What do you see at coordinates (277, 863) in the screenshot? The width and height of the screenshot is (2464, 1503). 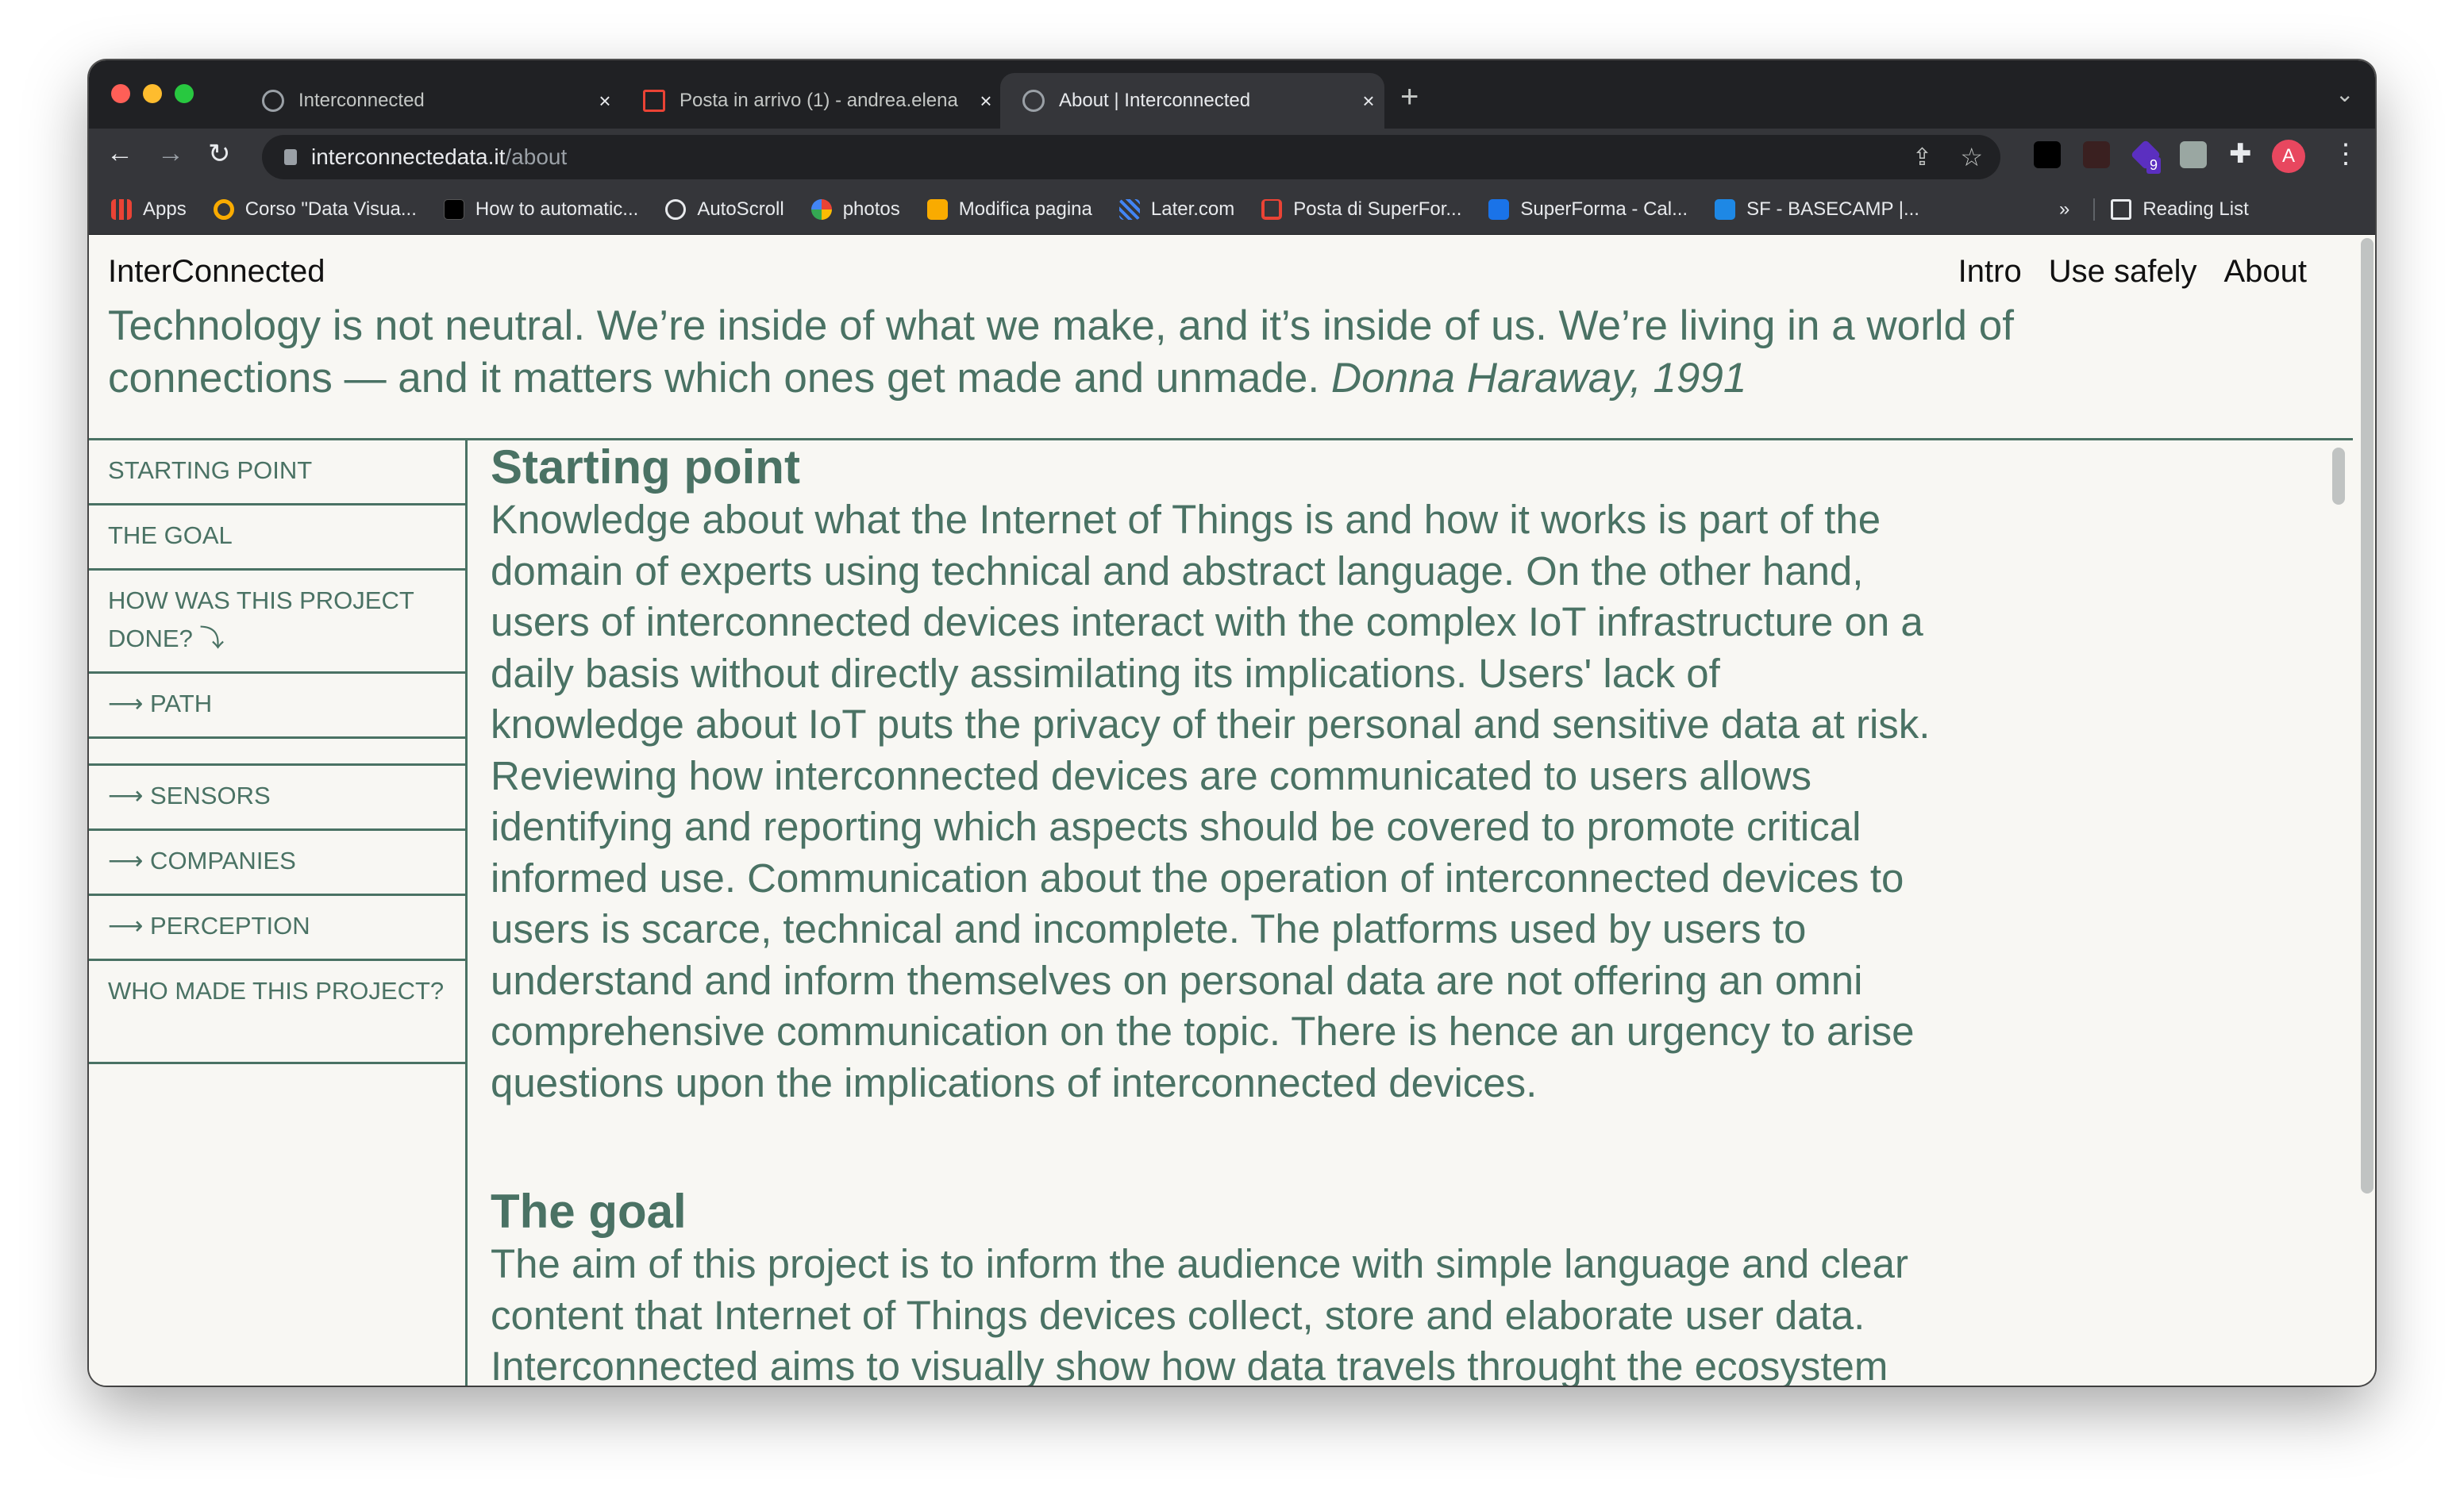 I see `sidebar-item-companies: ⟶ Companies` at bounding box center [277, 863].